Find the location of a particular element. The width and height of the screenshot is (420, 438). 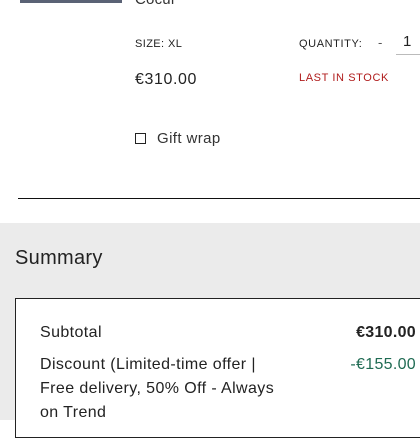

quantity-decrement-button: - is located at coordinates (380, 42).